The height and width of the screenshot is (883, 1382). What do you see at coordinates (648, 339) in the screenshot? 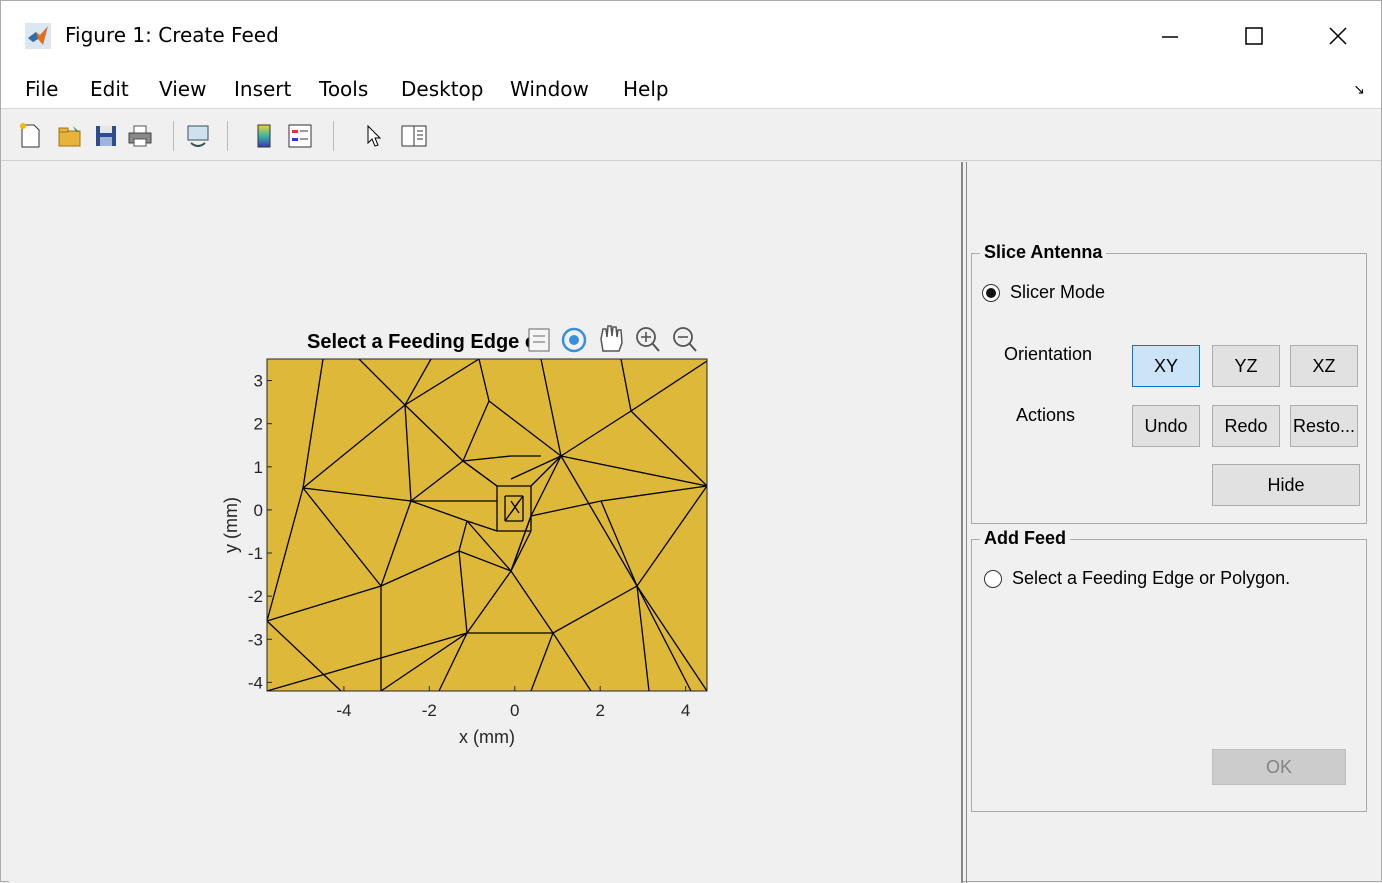
I see `zoom-in-icon` at bounding box center [648, 339].